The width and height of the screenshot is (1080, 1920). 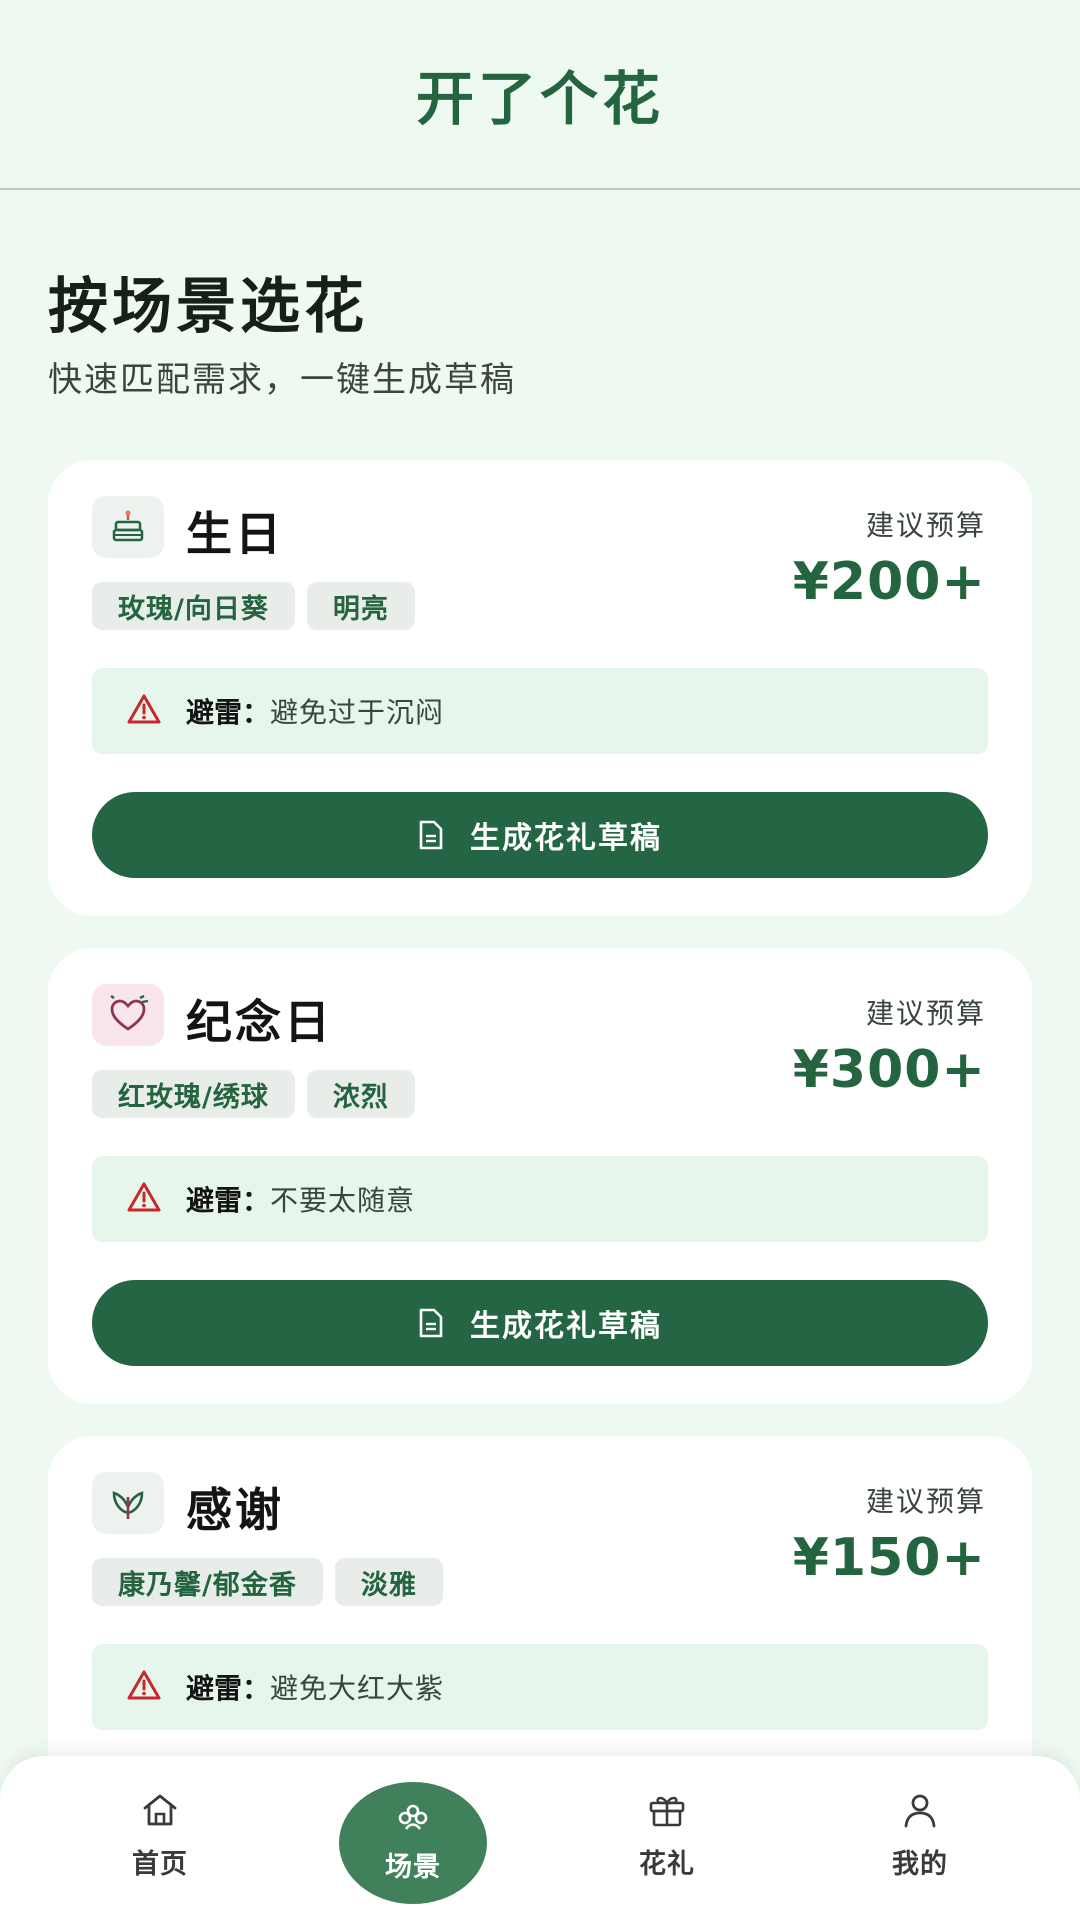 What do you see at coordinates (889, 1558) in the screenshot?
I see `budget-value: ¥150+` at bounding box center [889, 1558].